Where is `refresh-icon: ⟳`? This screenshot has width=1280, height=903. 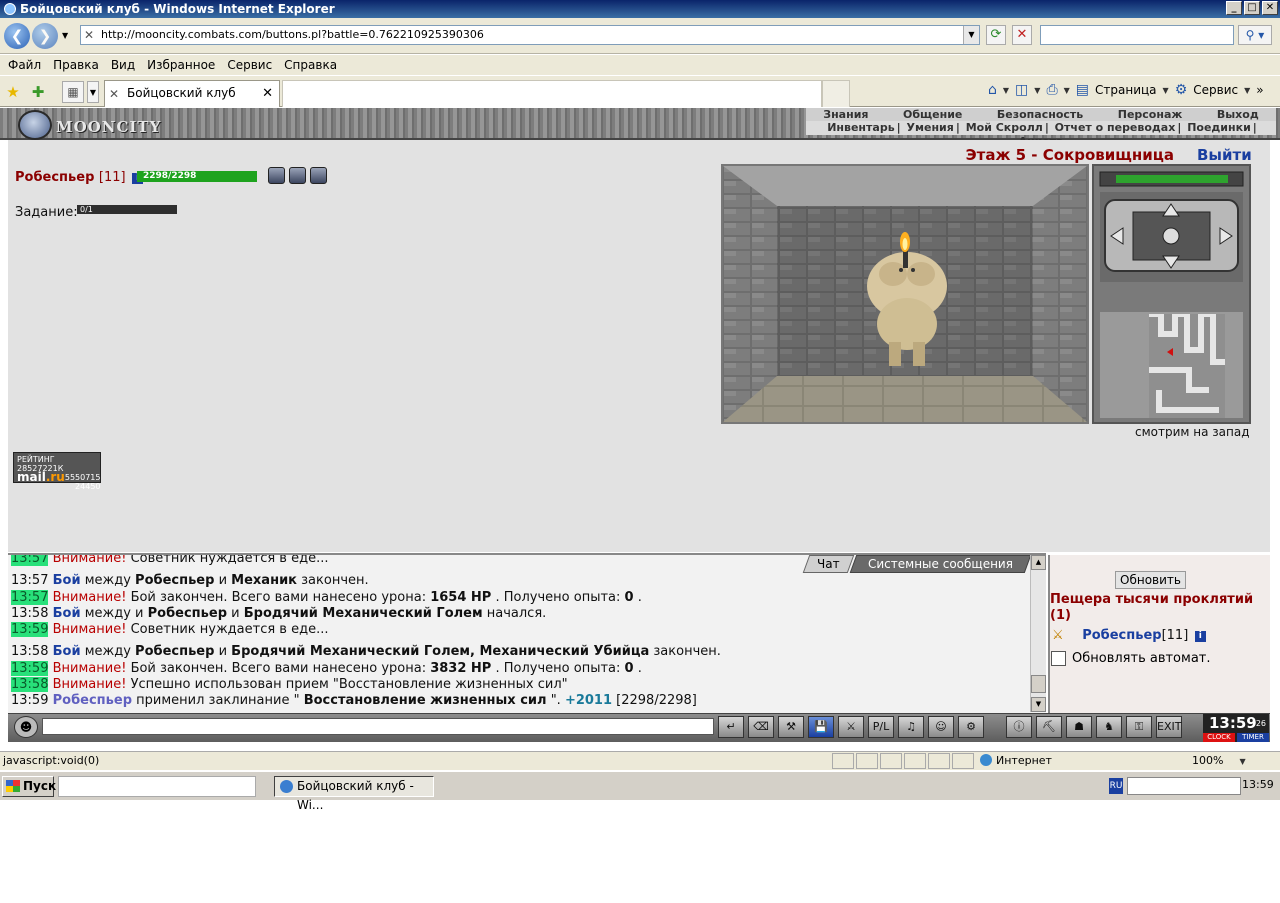
refresh-icon: ⟳ is located at coordinates (996, 35).